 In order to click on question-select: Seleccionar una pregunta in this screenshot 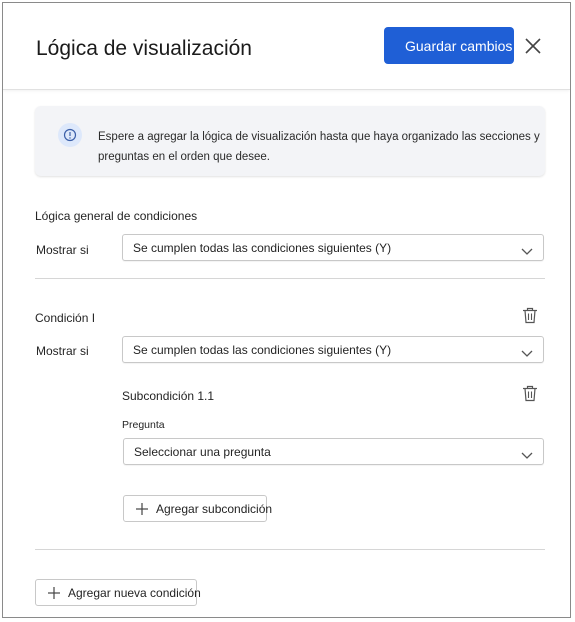, I will do `click(333, 451)`.